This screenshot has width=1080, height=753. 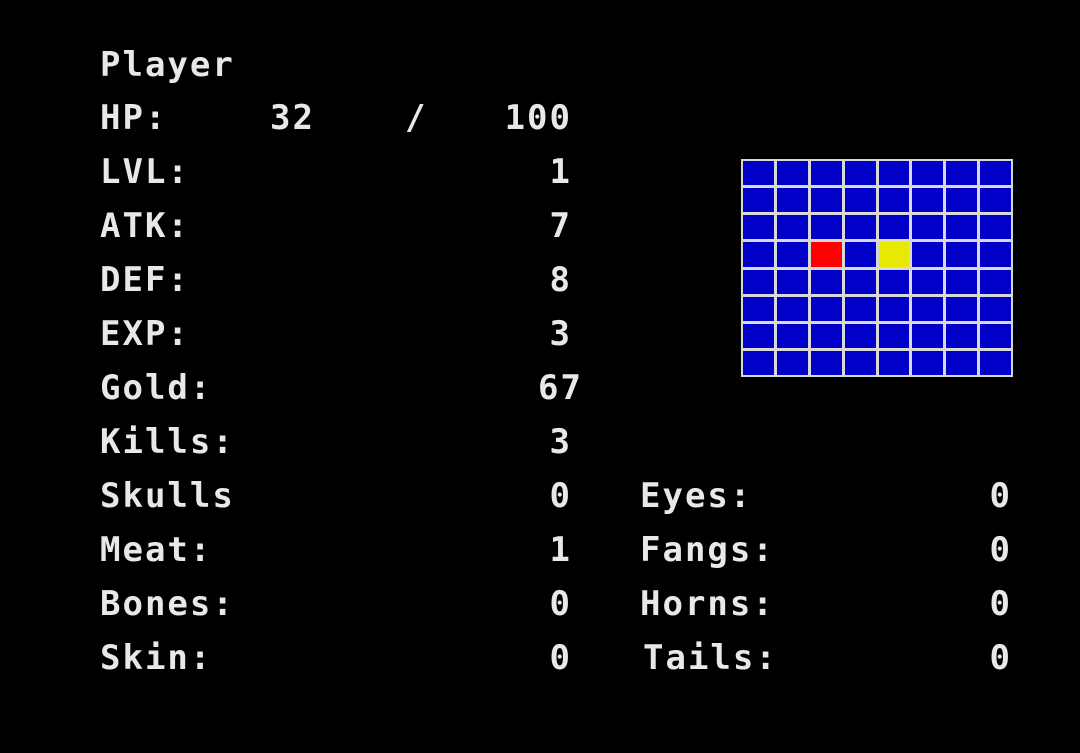 What do you see at coordinates (560, 550) in the screenshot?
I see `meat-value: 1` at bounding box center [560, 550].